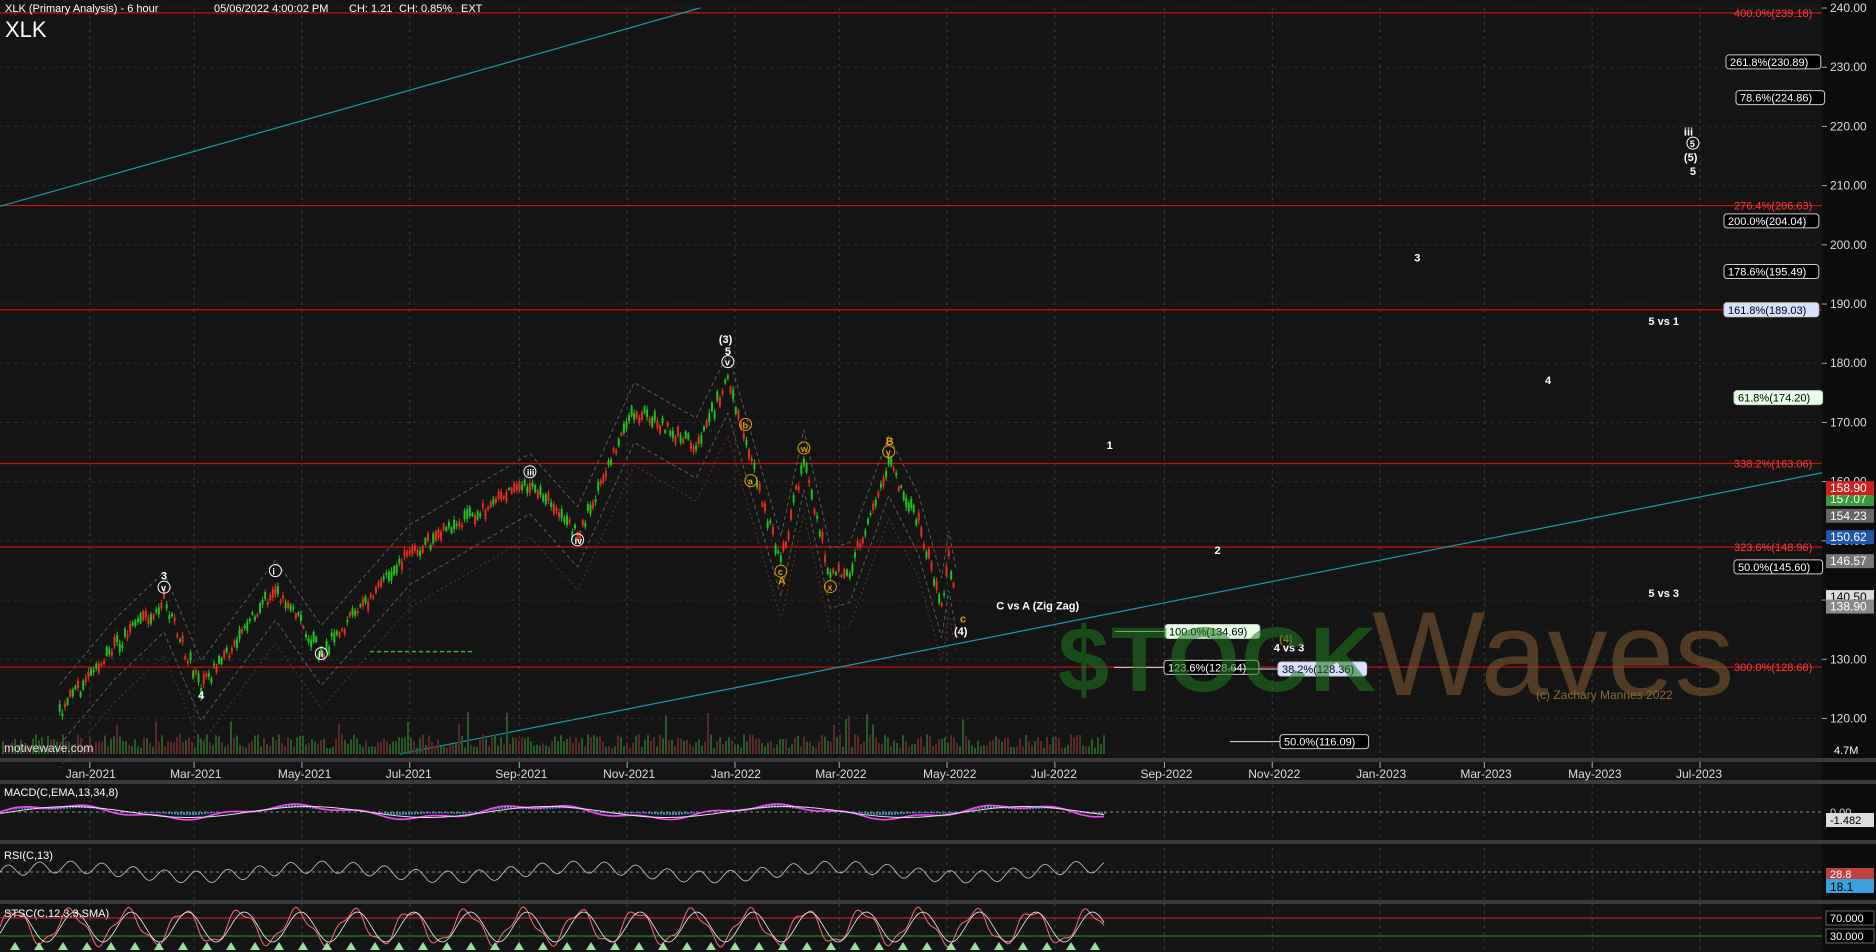 The image size is (1876, 952). What do you see at coordinates (726, 340) in the screenshot?
I see `wave-label: (3)` at bounding box center [726, 340].